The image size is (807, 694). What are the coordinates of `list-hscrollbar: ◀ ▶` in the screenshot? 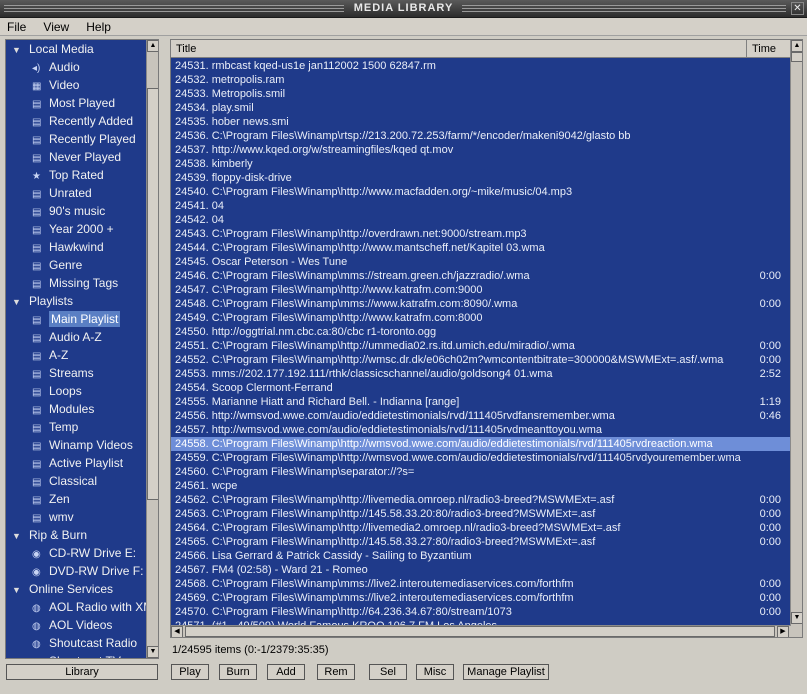 It's located at (481, 631).